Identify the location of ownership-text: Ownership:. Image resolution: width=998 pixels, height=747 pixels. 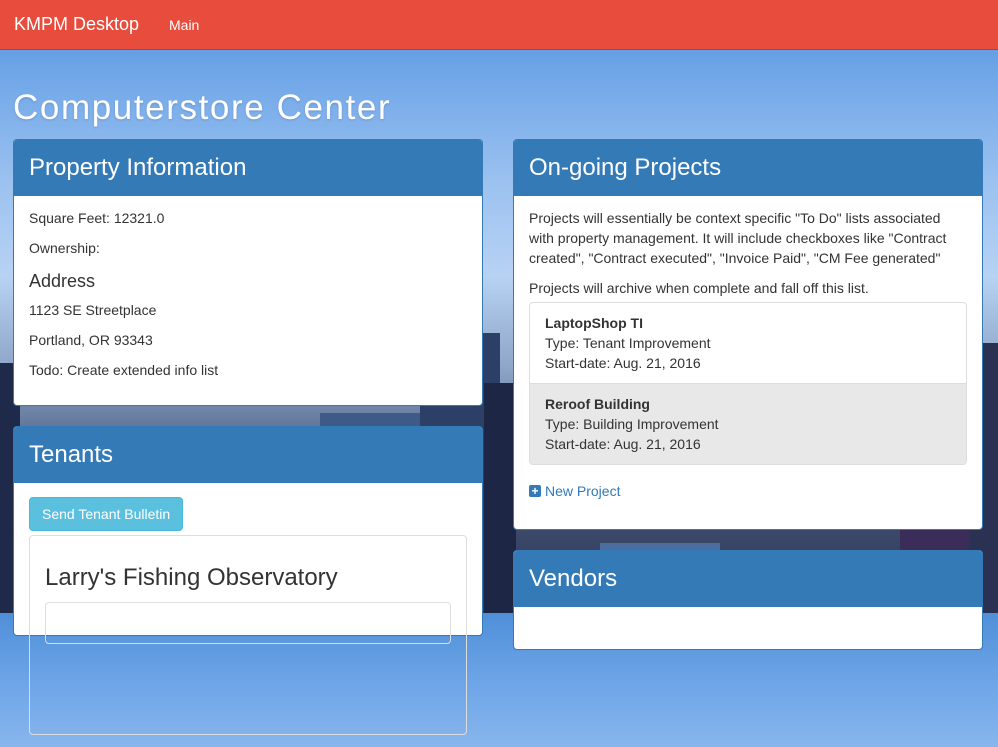
(64, 248).